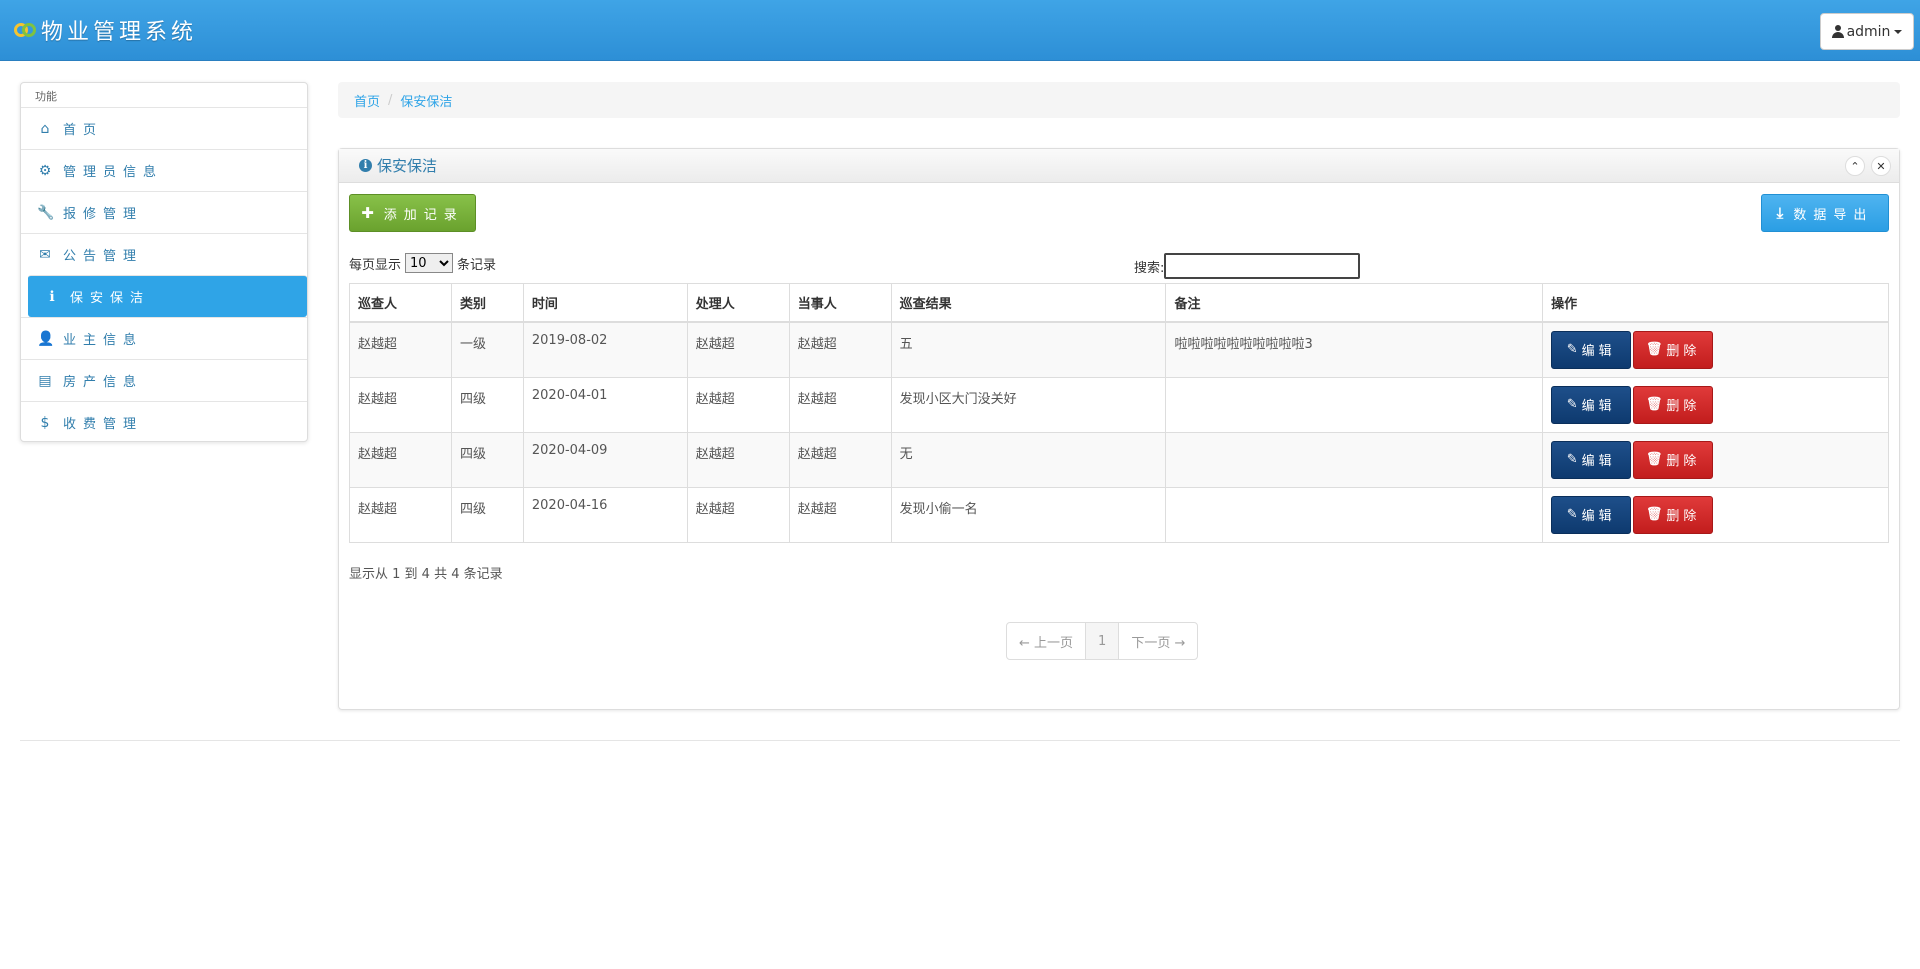 Image resolution: width=1920 pixels, height=969 pixels. I want to click on user-menu-button: admin, so click(1867, 31).